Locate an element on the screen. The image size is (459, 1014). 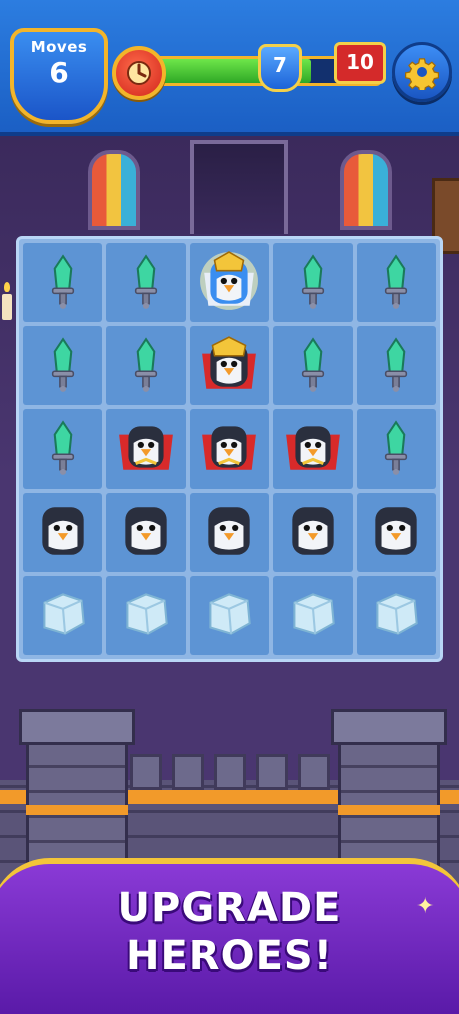
clock-icon is located at coordinates (139, 73).